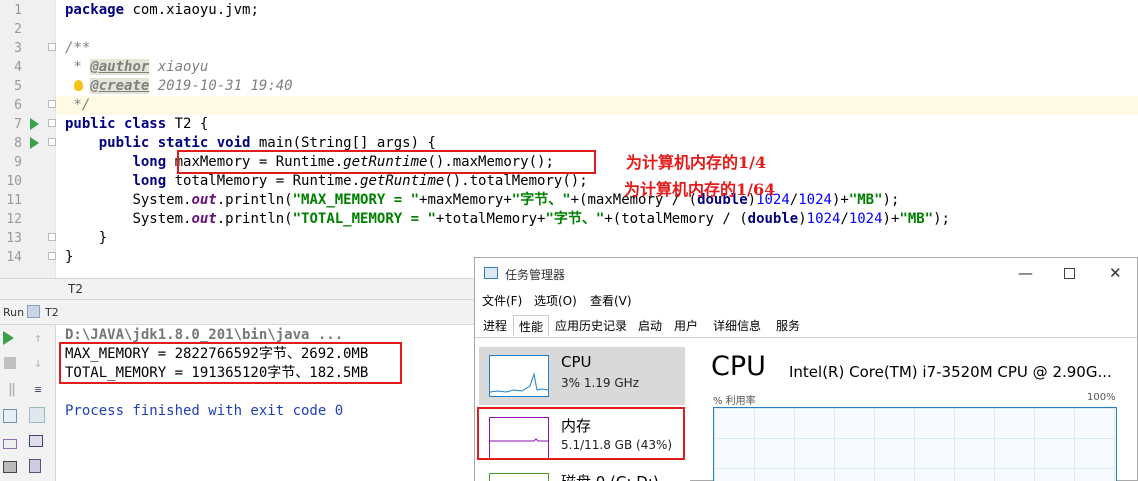 The width and height of the screenshot is (1138, 481). What do you see at coordinates (738, 366) in the screenshot?
I see `panel-title: CPU` at bounding box center [738, 366].